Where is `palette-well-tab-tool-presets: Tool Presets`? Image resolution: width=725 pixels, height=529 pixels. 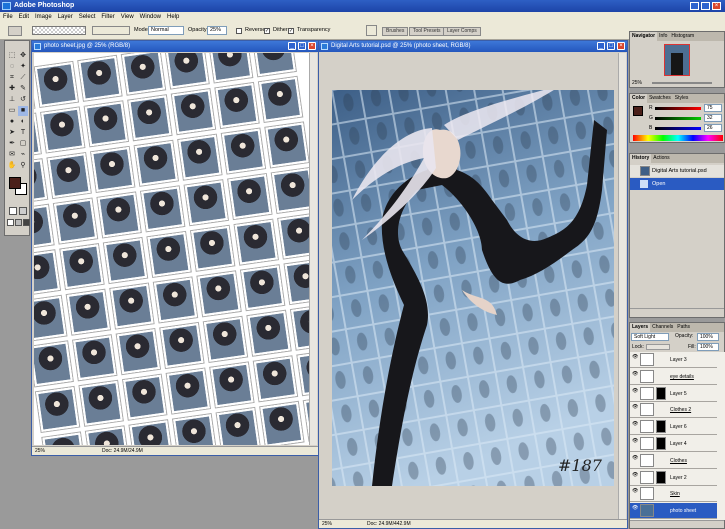
palette-well-tab-tool-presets: Tool Presets is located at coordinates (427, 31).